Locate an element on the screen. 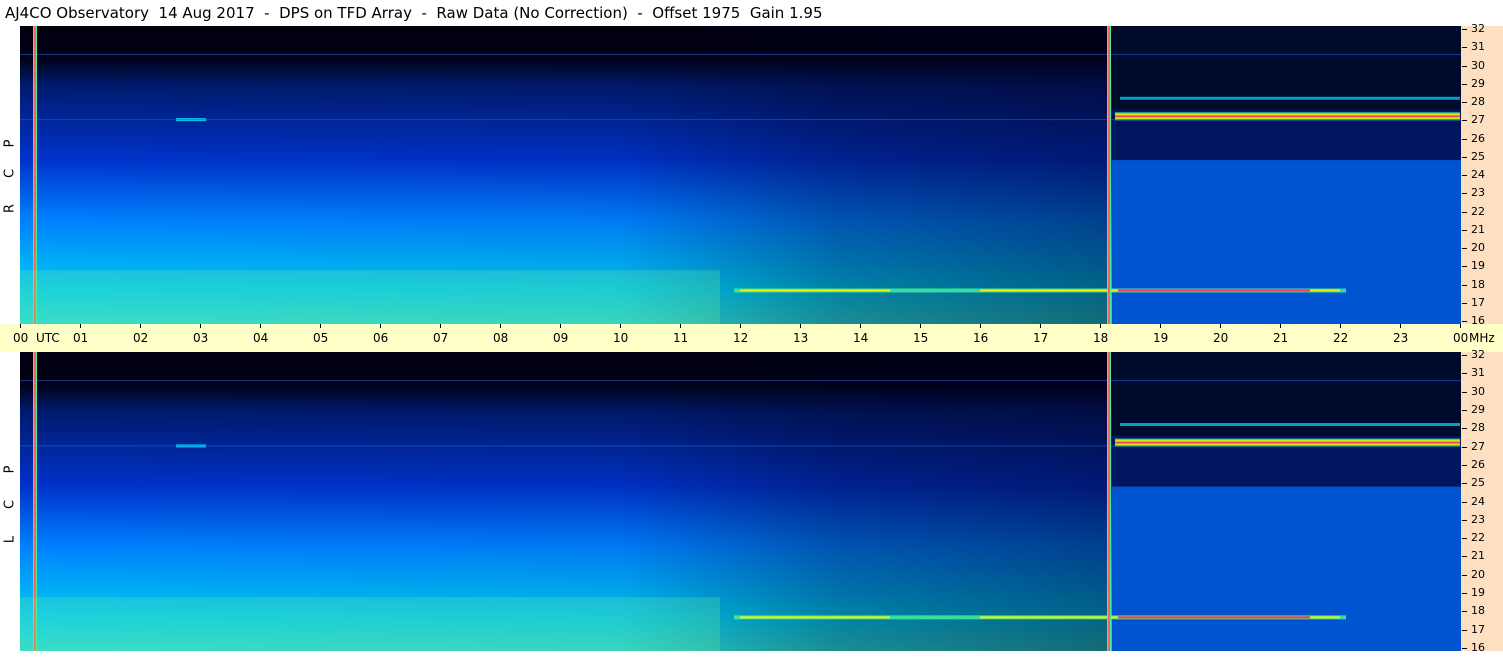 Image resolution: width=1503 pixels, height=672 pixels. lcp-letter-c: C is located at coordinates (10, 504).